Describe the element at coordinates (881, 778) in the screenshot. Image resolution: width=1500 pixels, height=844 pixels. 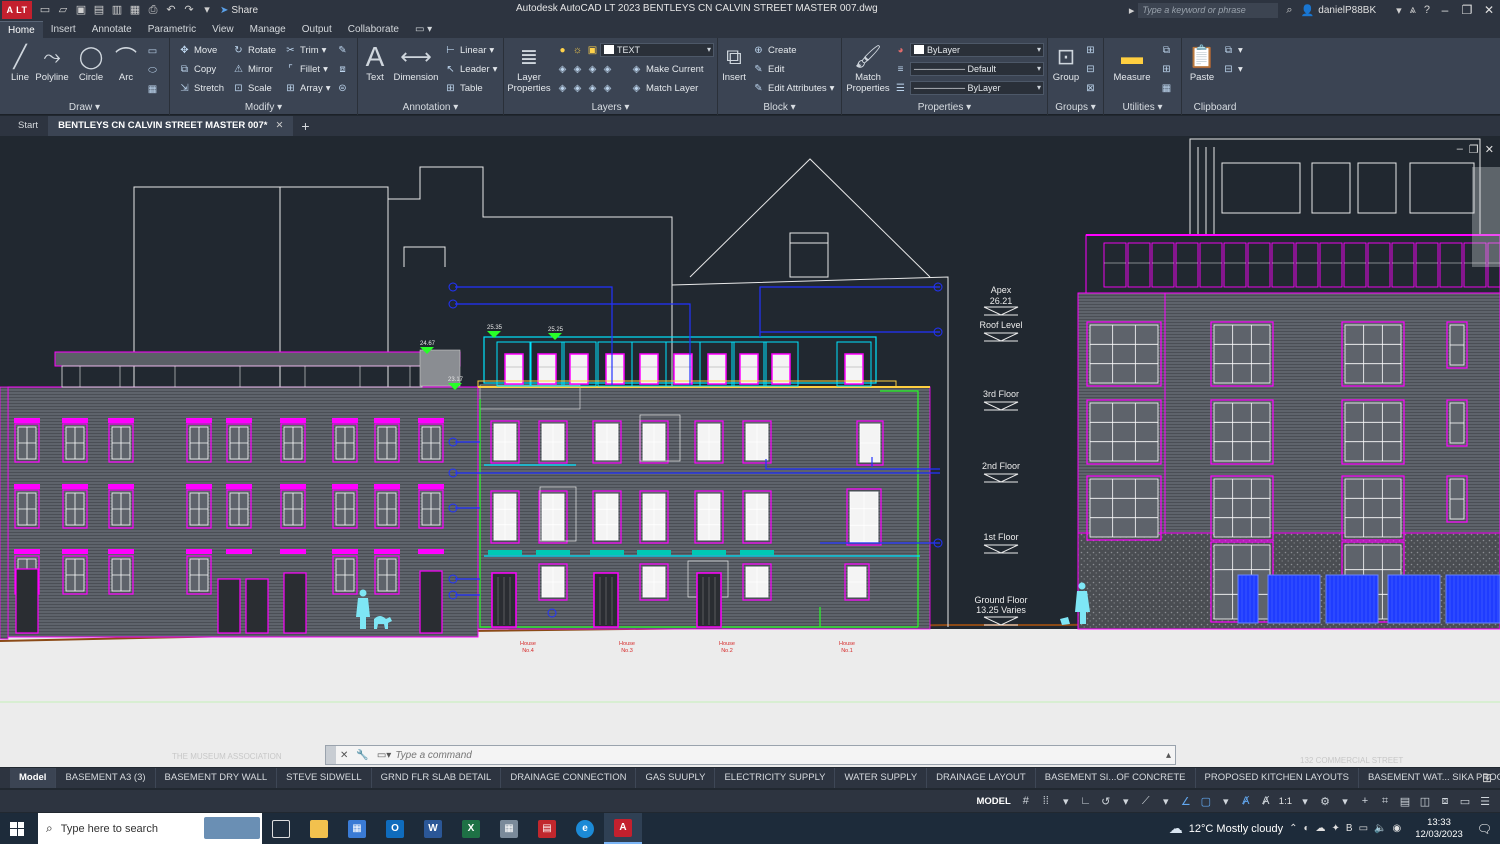
I see `layout-tab: WATER SUPPLY` at that location.